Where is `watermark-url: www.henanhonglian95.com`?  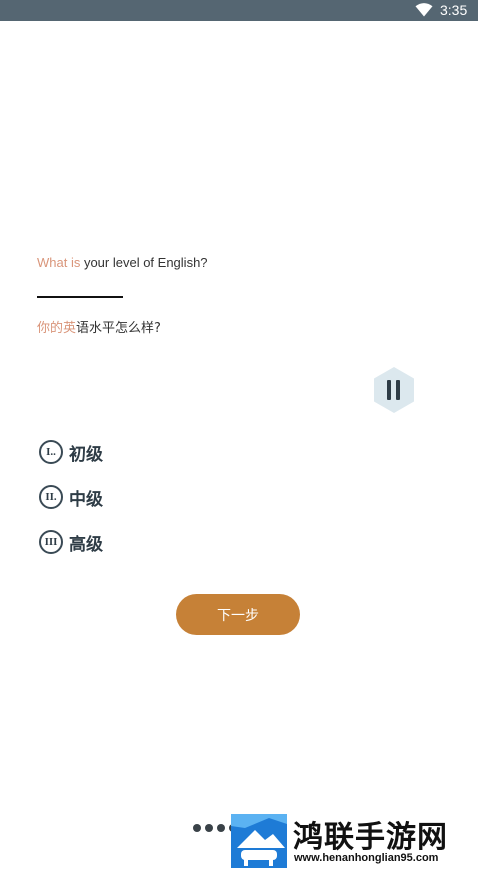
watermark-url: www.henanhonglian95.com is located at coordinates (366, 858).